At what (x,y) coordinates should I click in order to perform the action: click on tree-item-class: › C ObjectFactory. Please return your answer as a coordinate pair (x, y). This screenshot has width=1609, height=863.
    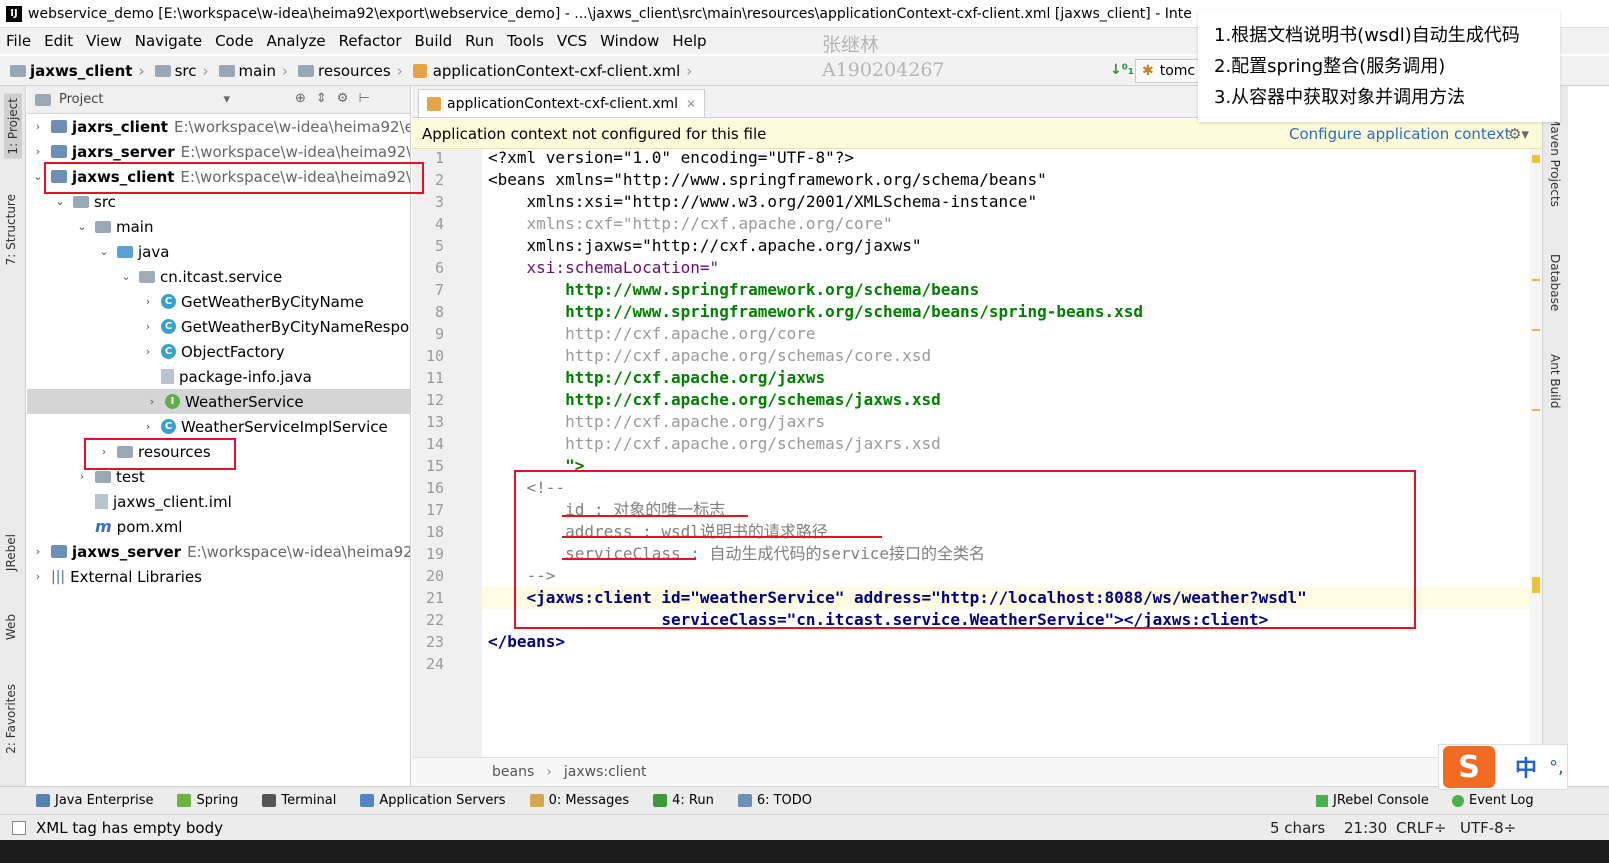
    Looking at the image, I should click on (213, 351).